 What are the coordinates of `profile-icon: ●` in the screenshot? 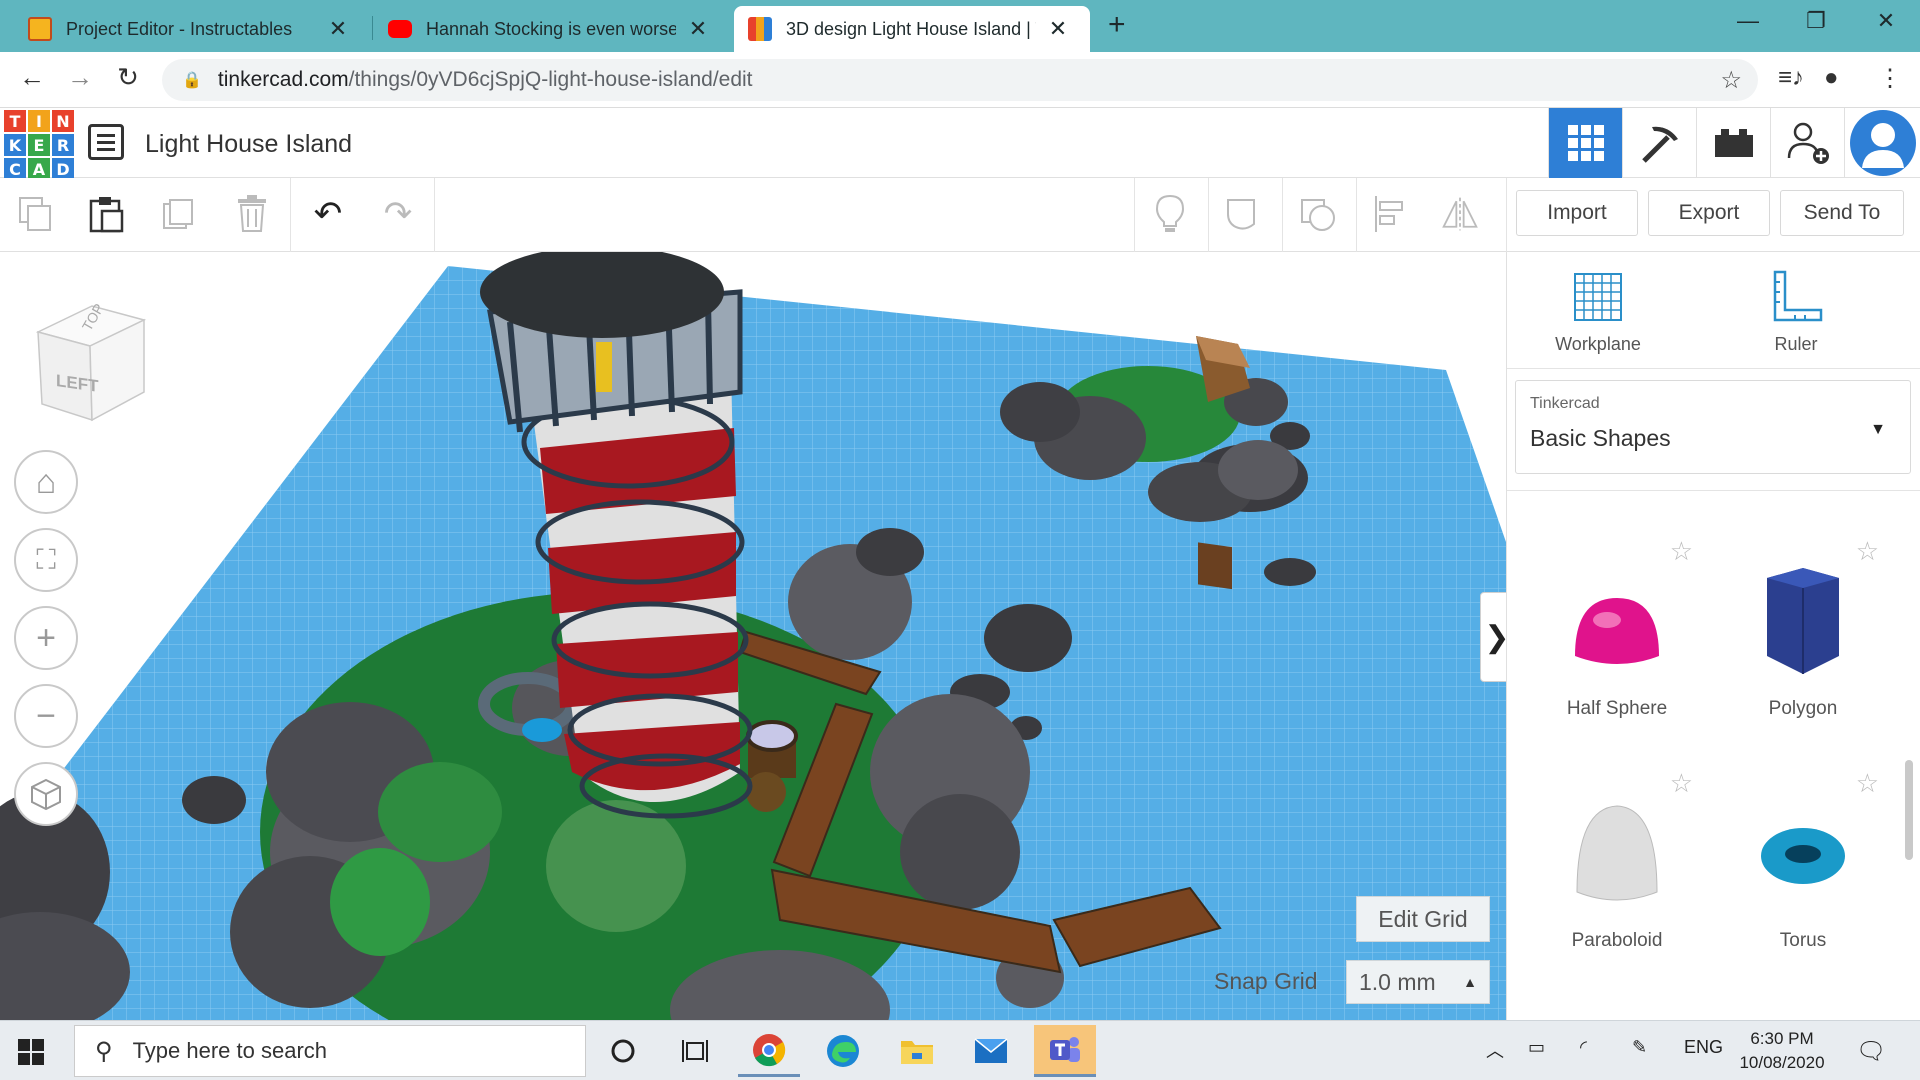 It's located at (1831, 78).